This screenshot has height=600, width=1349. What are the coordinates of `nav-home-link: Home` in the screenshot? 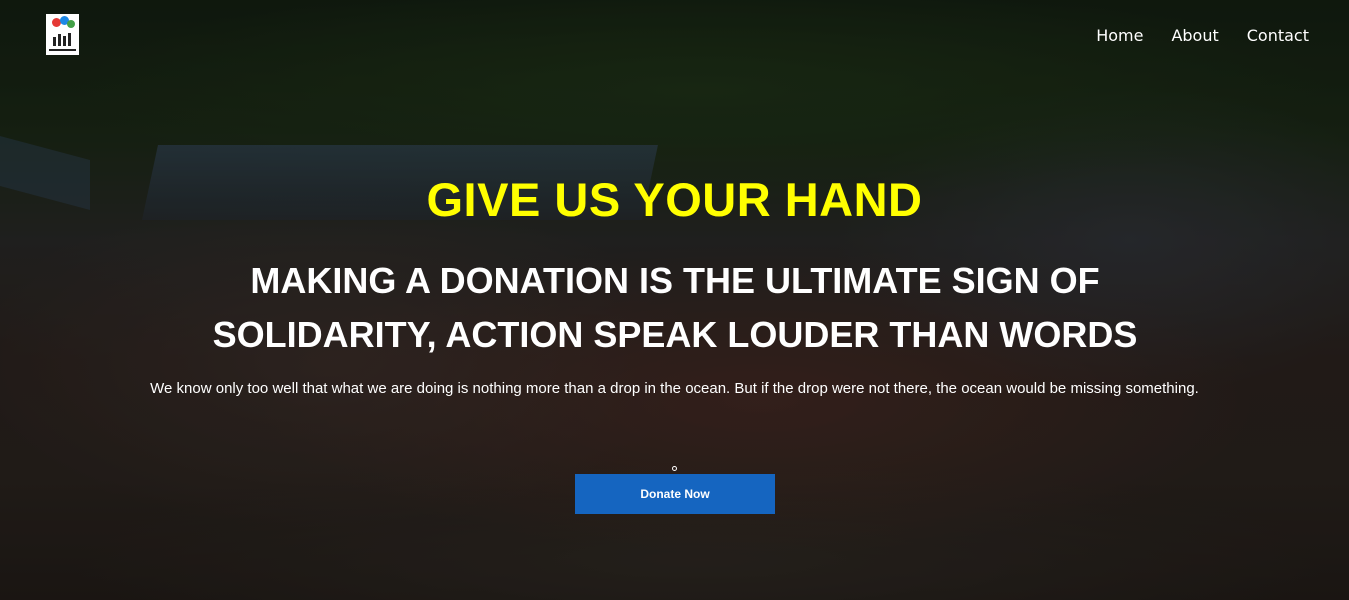 It's located at (1119, 35).